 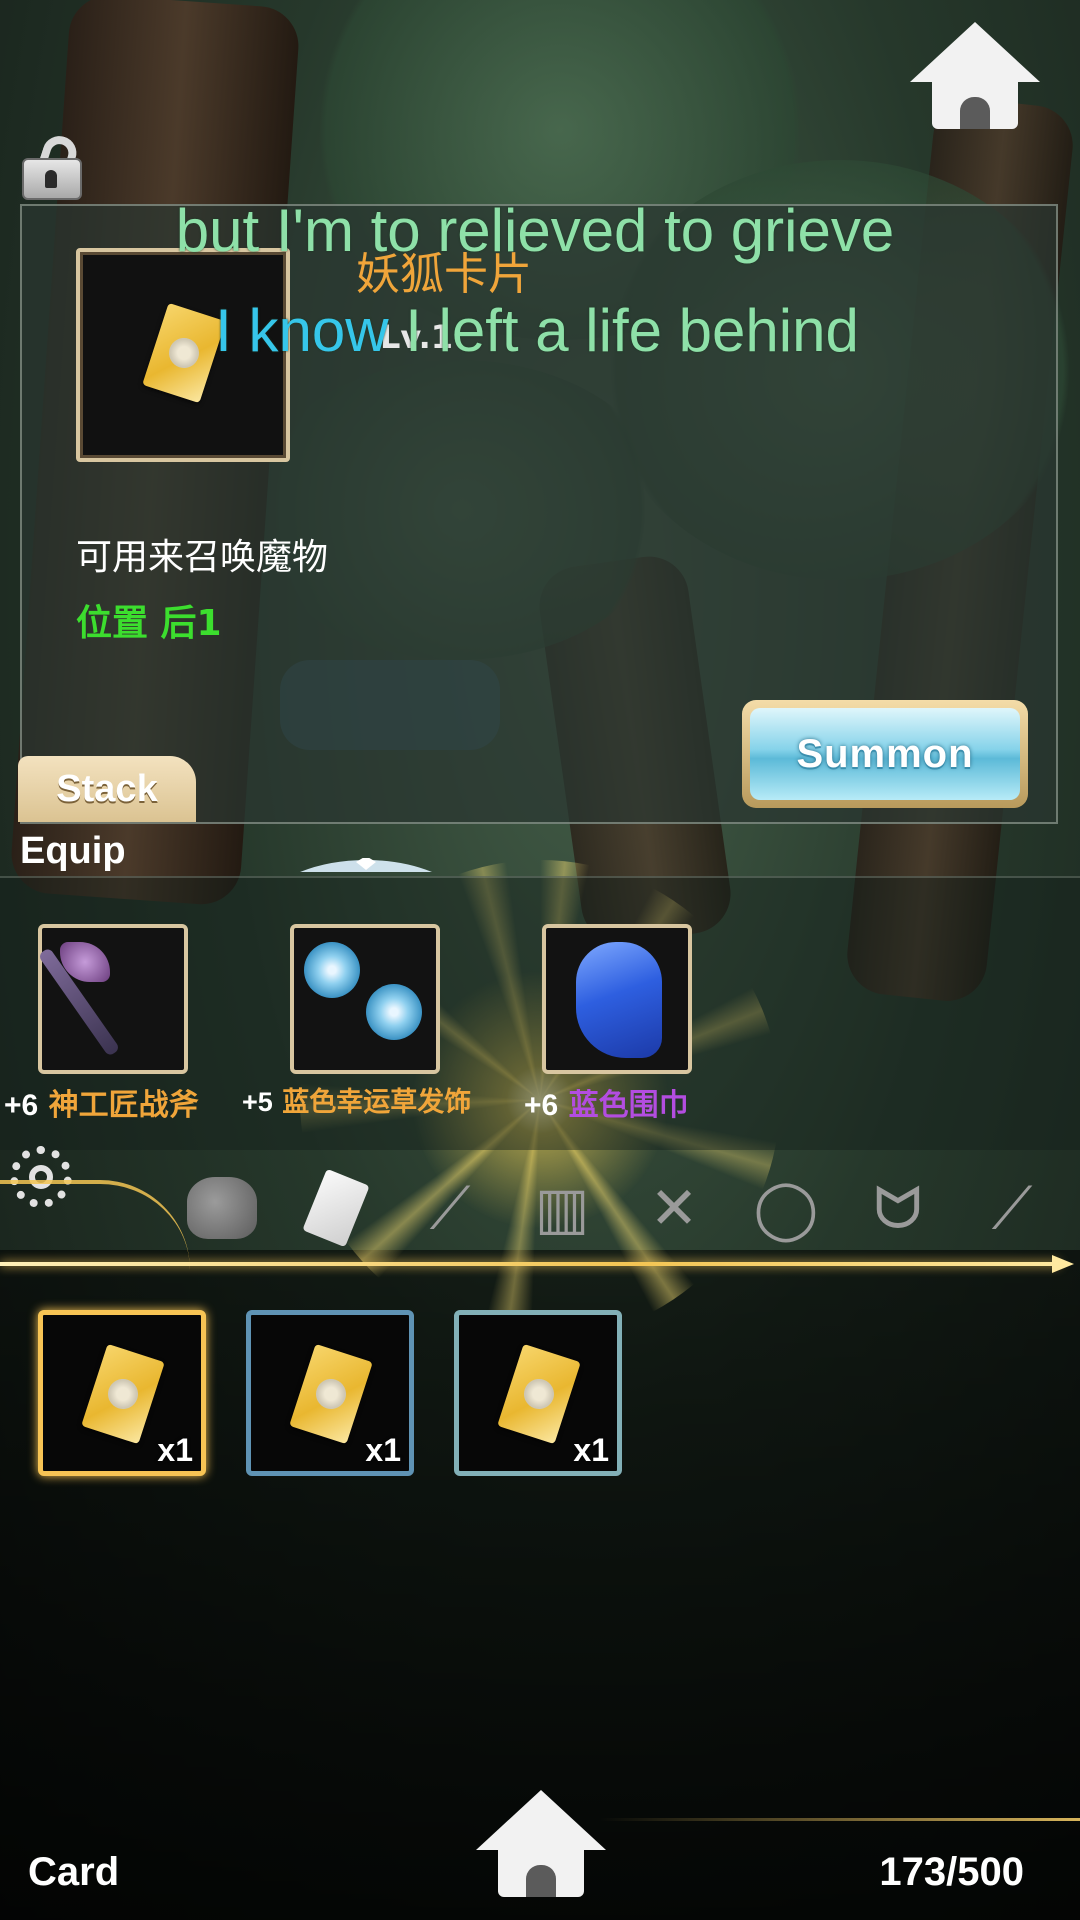 I want to click on bag-icon, so click(x=222, y=1208).